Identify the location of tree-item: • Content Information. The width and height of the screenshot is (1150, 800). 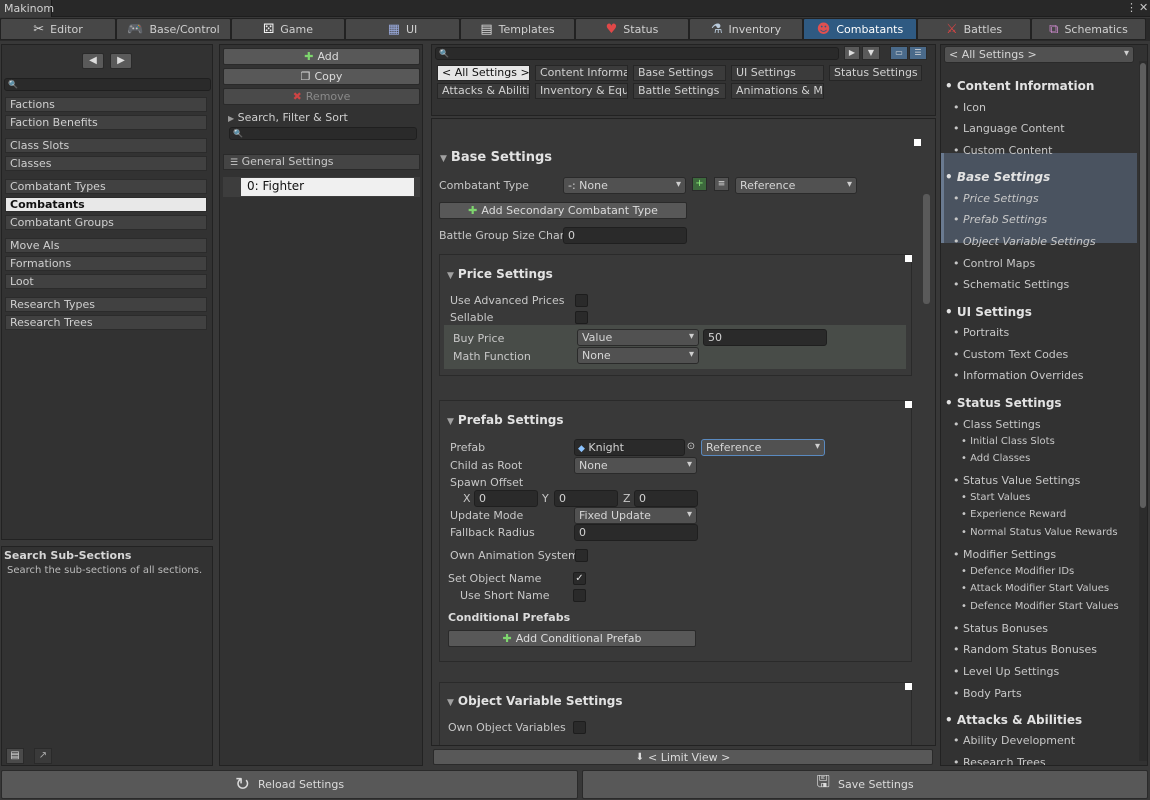
(1019, 86).